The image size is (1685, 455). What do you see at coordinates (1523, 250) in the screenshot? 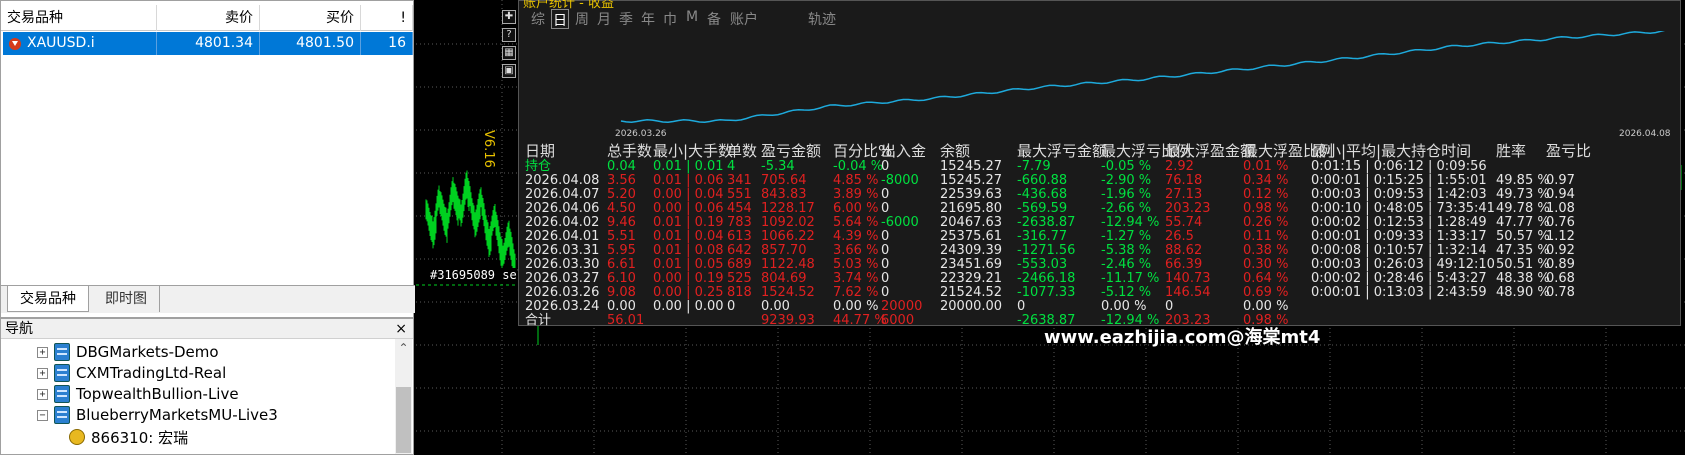
I see `win-rate-cell: 47.35 %` at bounding box center [1523, 250].